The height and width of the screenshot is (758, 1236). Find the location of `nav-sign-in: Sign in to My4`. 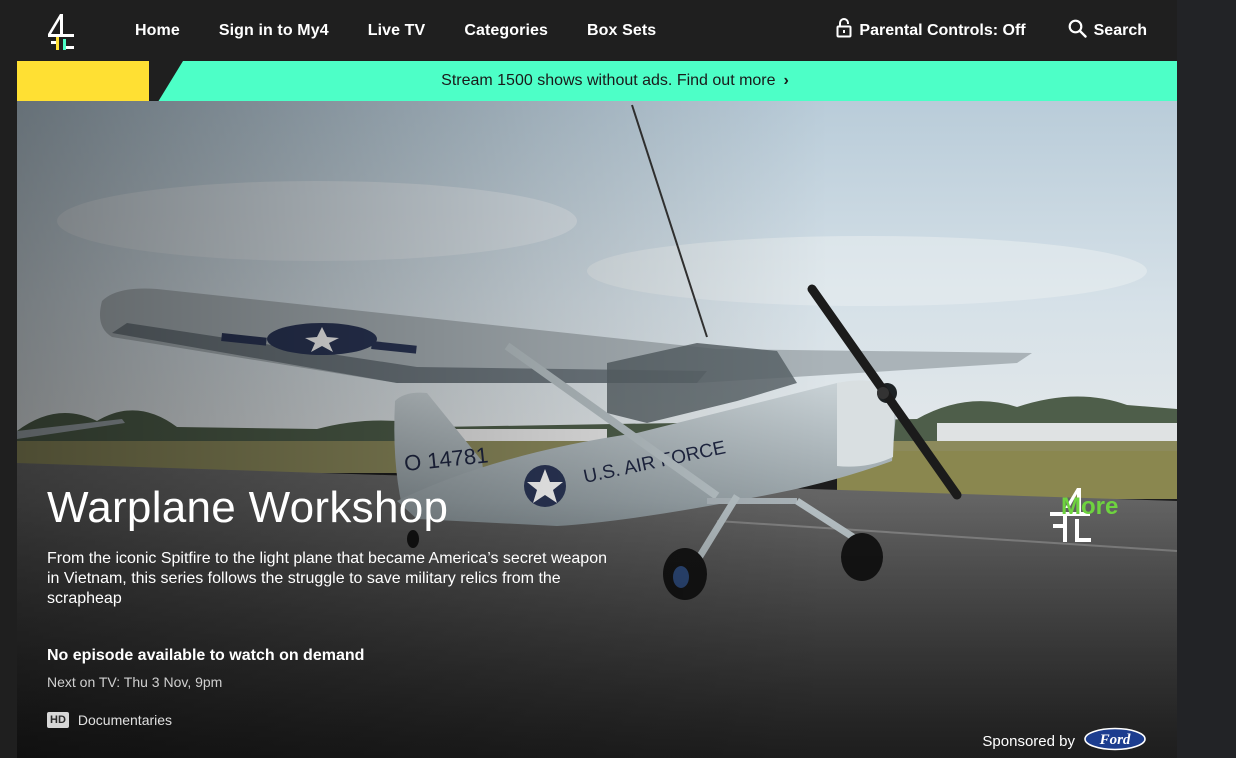

nav-sign-in: Sign in to My4 is located at coordinates (274, 31).